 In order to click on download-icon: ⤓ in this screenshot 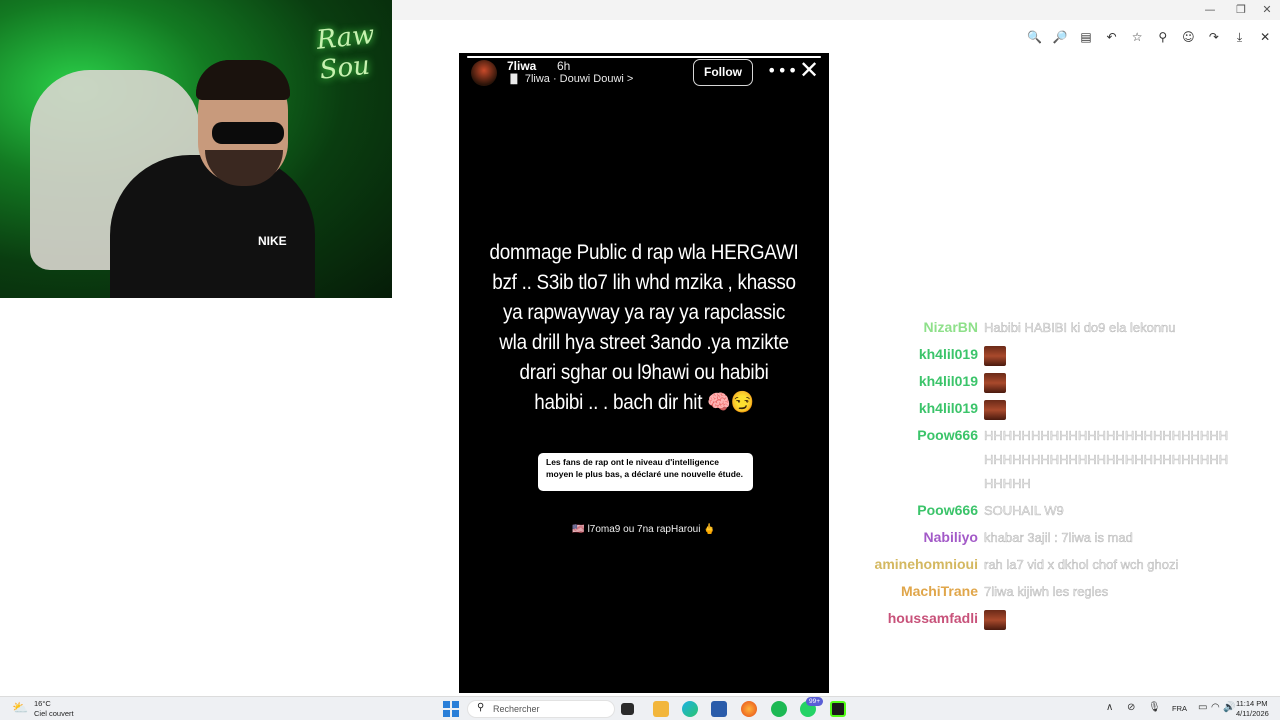, I will do `click(1240, 37)`.